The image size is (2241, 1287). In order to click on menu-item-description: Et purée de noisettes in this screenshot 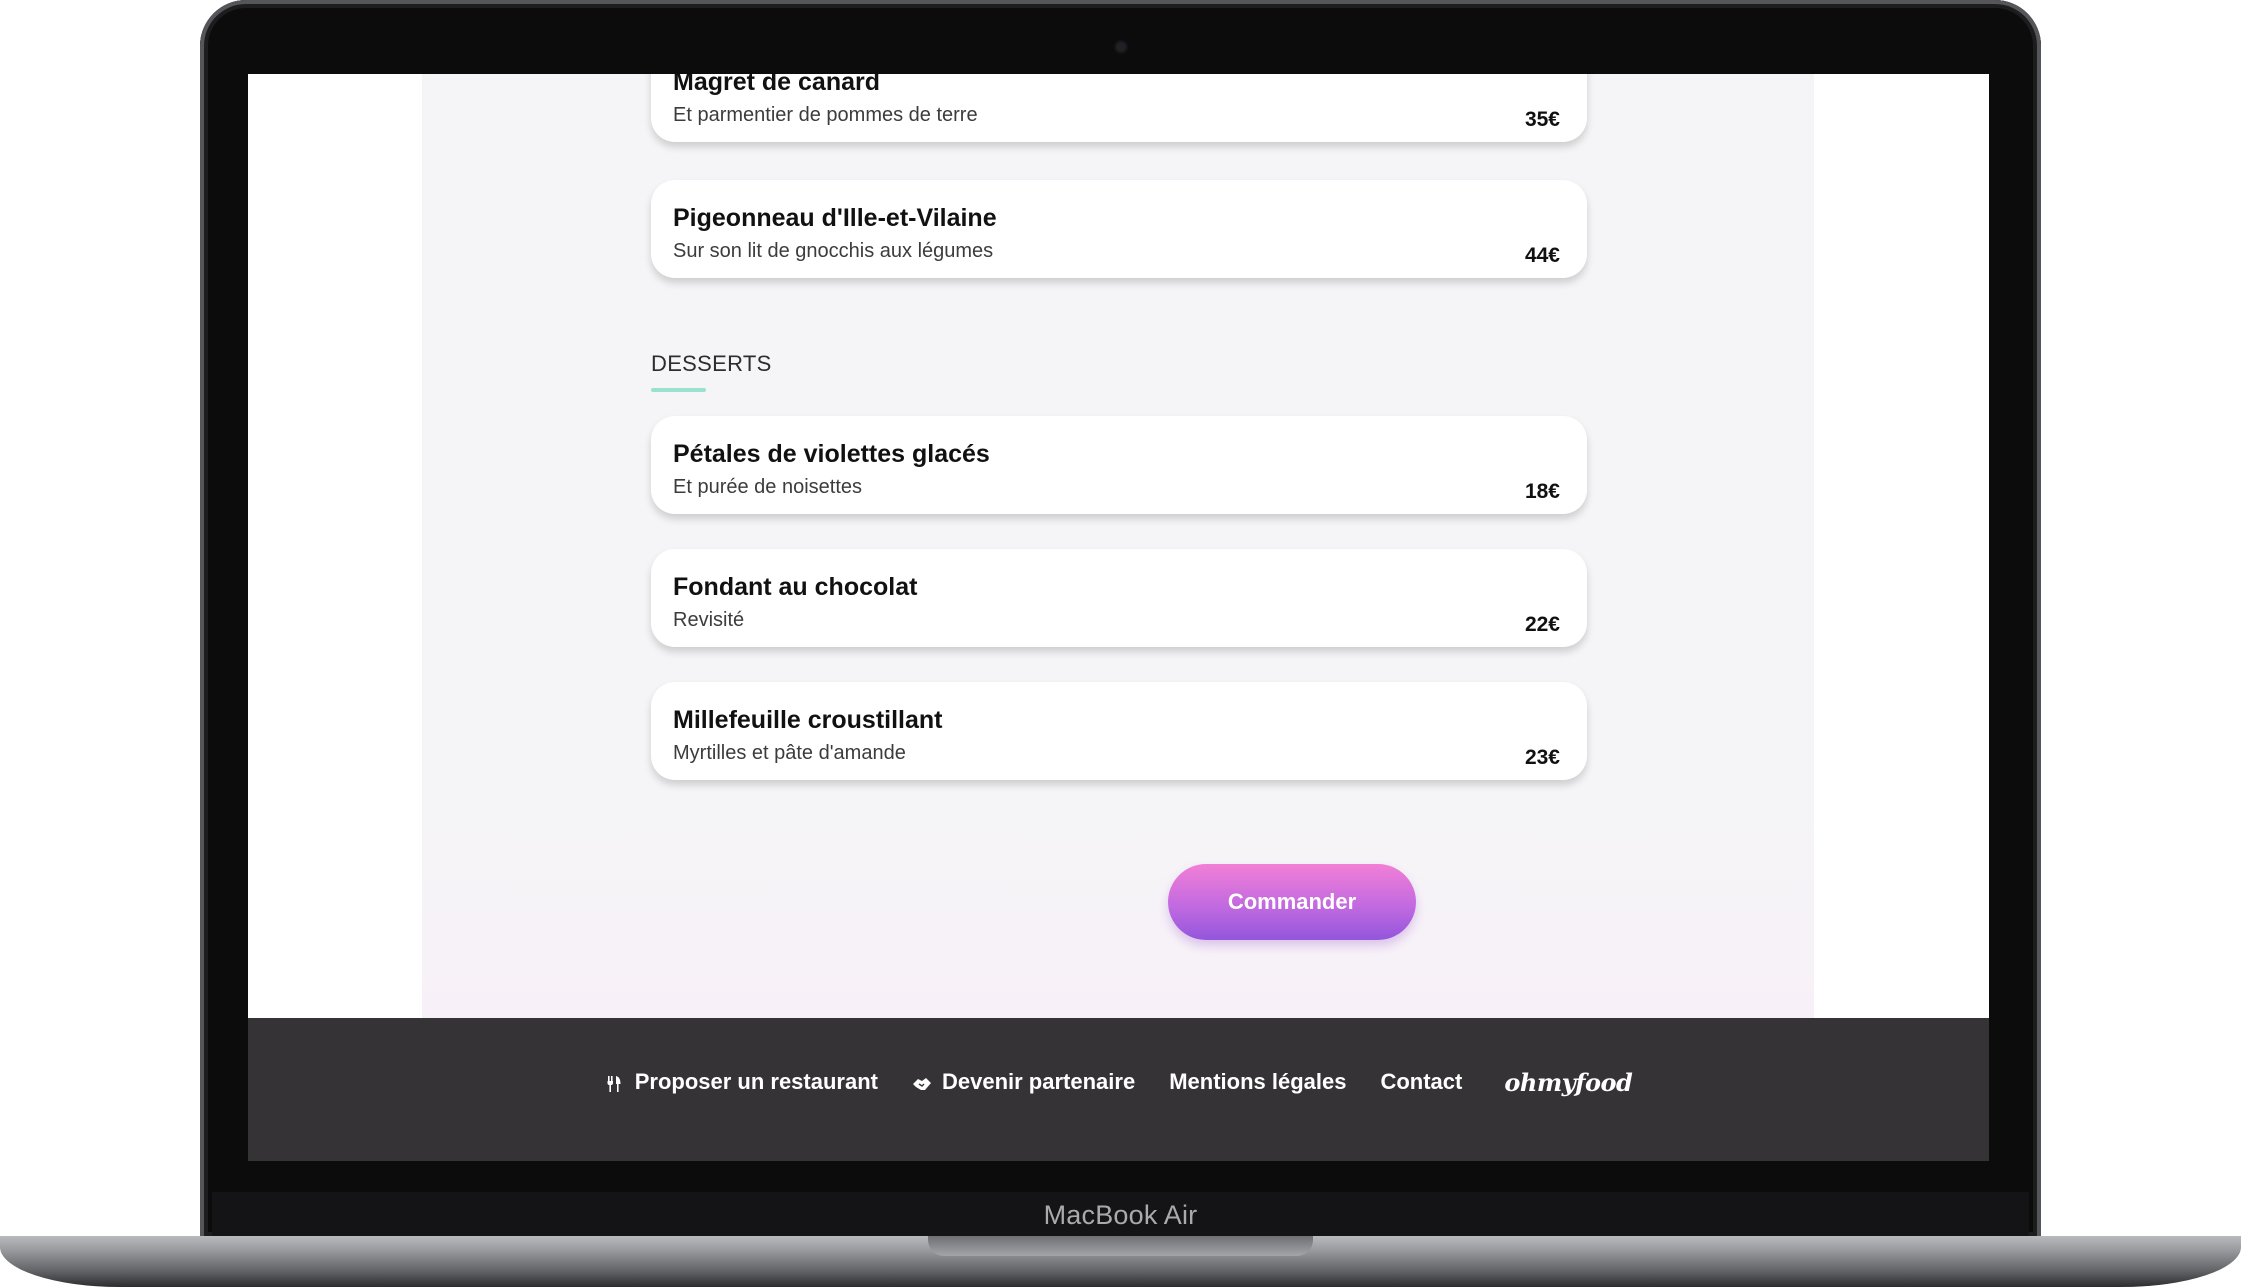, I will do `click(768, 487)`.